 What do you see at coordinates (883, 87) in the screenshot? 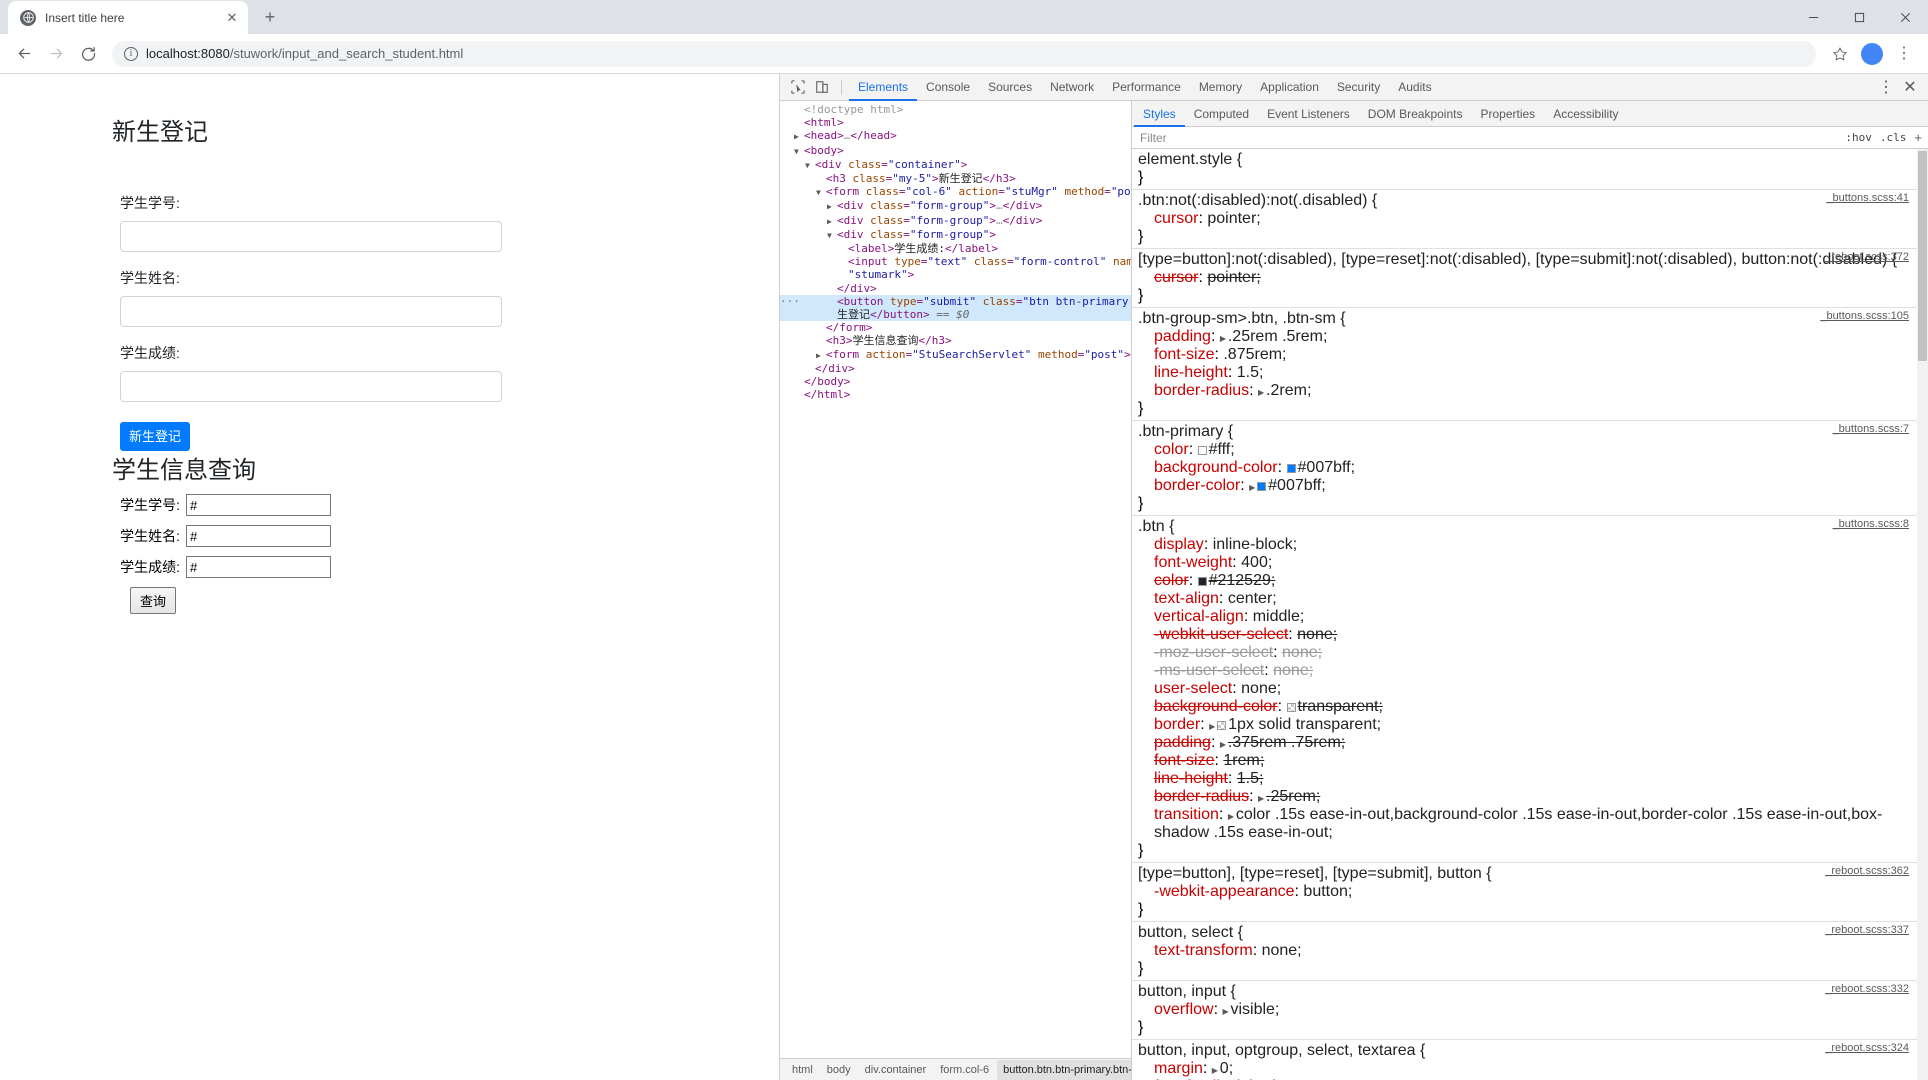
I see `devtools-tab-elements: Elements` at bounding box center [883, 87].